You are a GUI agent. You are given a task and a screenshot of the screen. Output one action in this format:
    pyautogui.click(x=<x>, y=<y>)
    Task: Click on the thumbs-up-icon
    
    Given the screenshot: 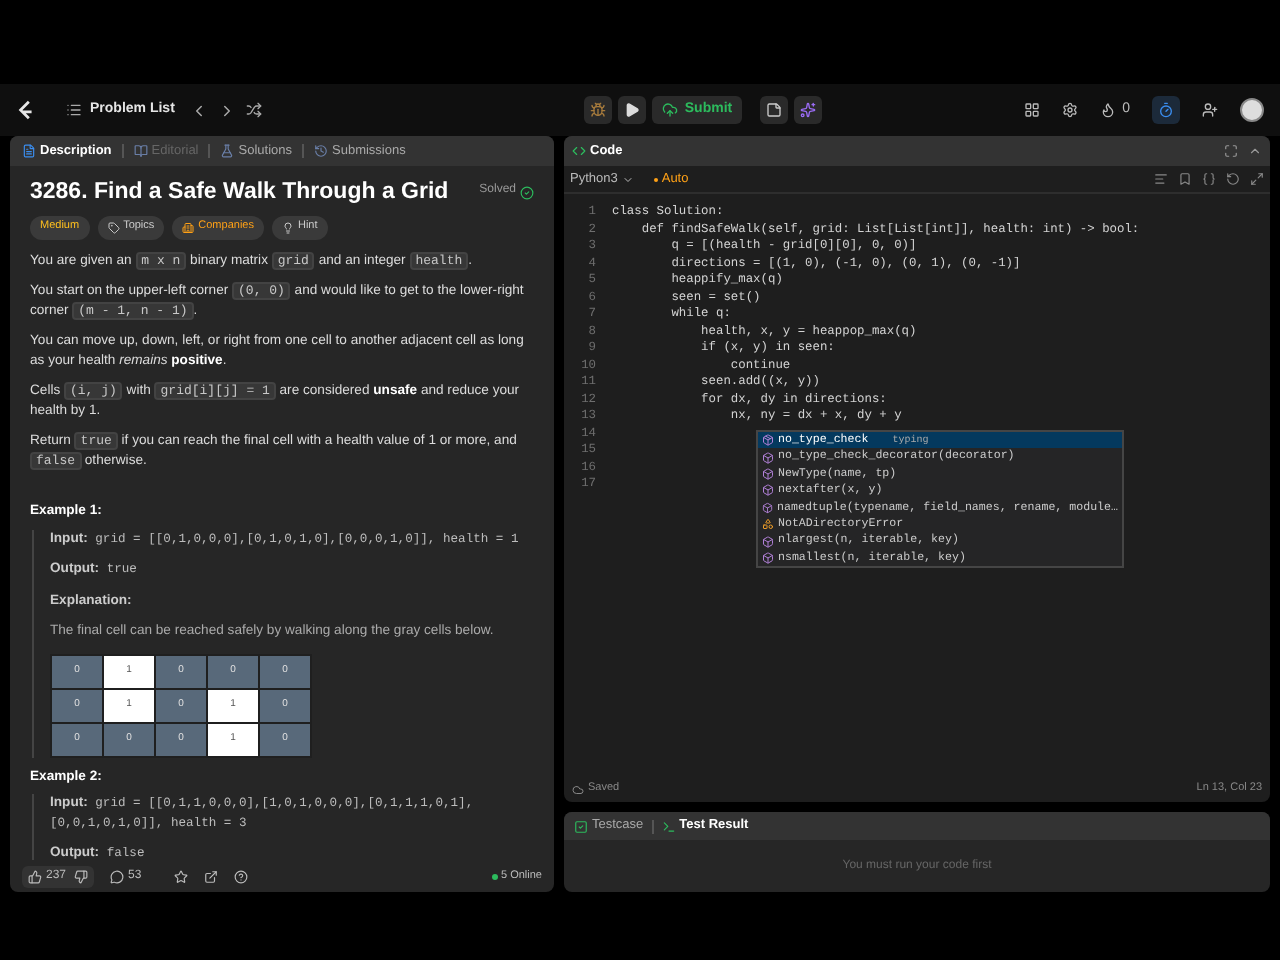 What is the action you would take?
    pyautogui.click(x=35, y=876)
    